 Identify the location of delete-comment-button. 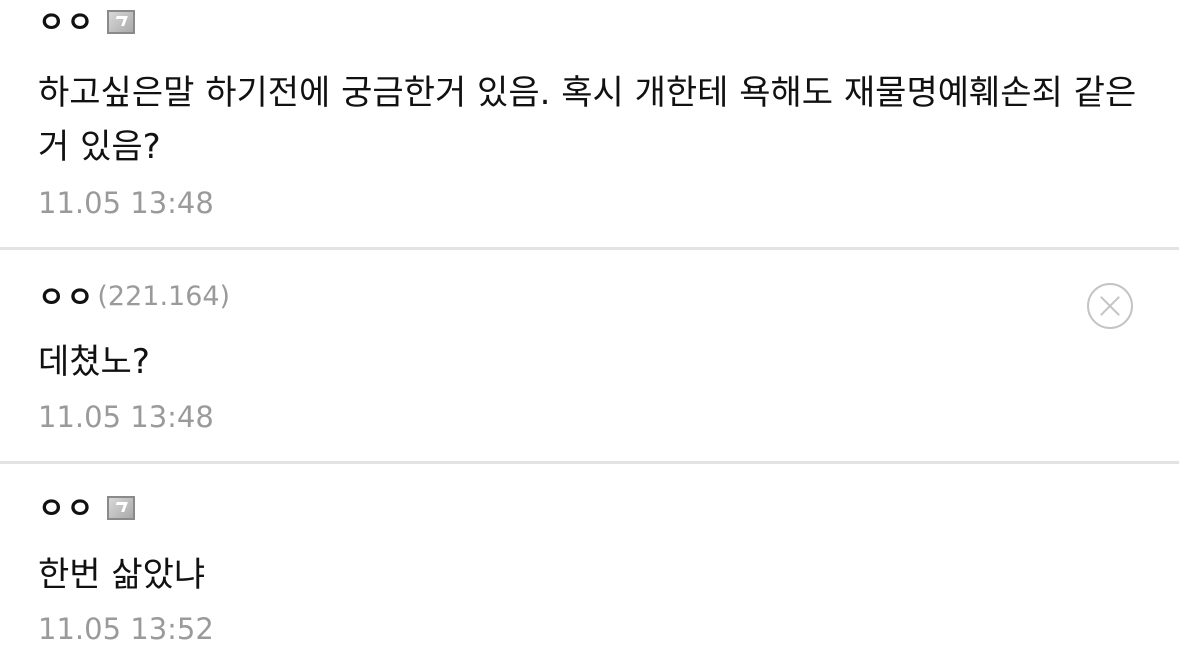
(1110, 306).